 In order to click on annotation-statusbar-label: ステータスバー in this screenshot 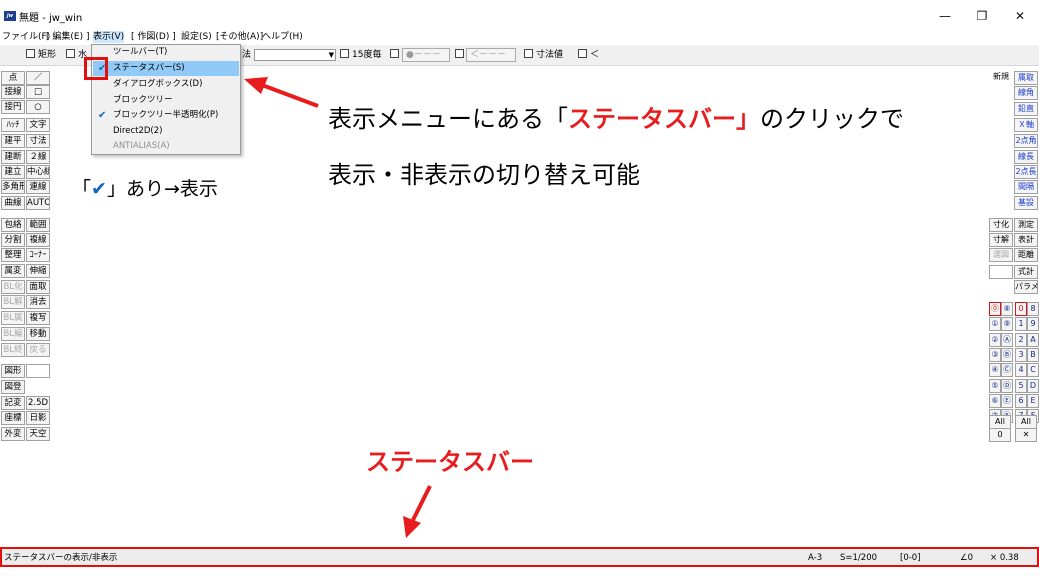, I will do `click(450, 462)`.